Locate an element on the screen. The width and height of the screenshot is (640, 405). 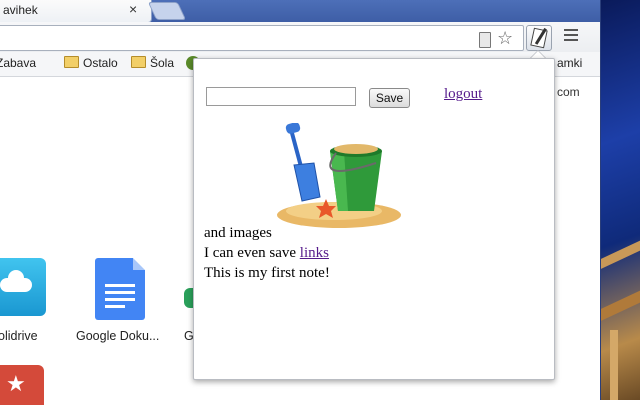
note-line: I can even save links is located at coordinates (266, 253).